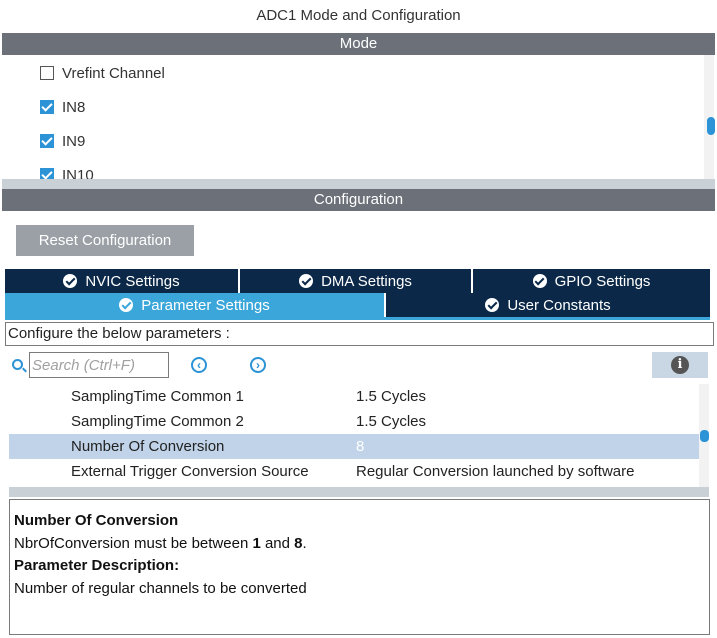  I want to click on search-toolbar: ‹ › i, so click(359, 366).